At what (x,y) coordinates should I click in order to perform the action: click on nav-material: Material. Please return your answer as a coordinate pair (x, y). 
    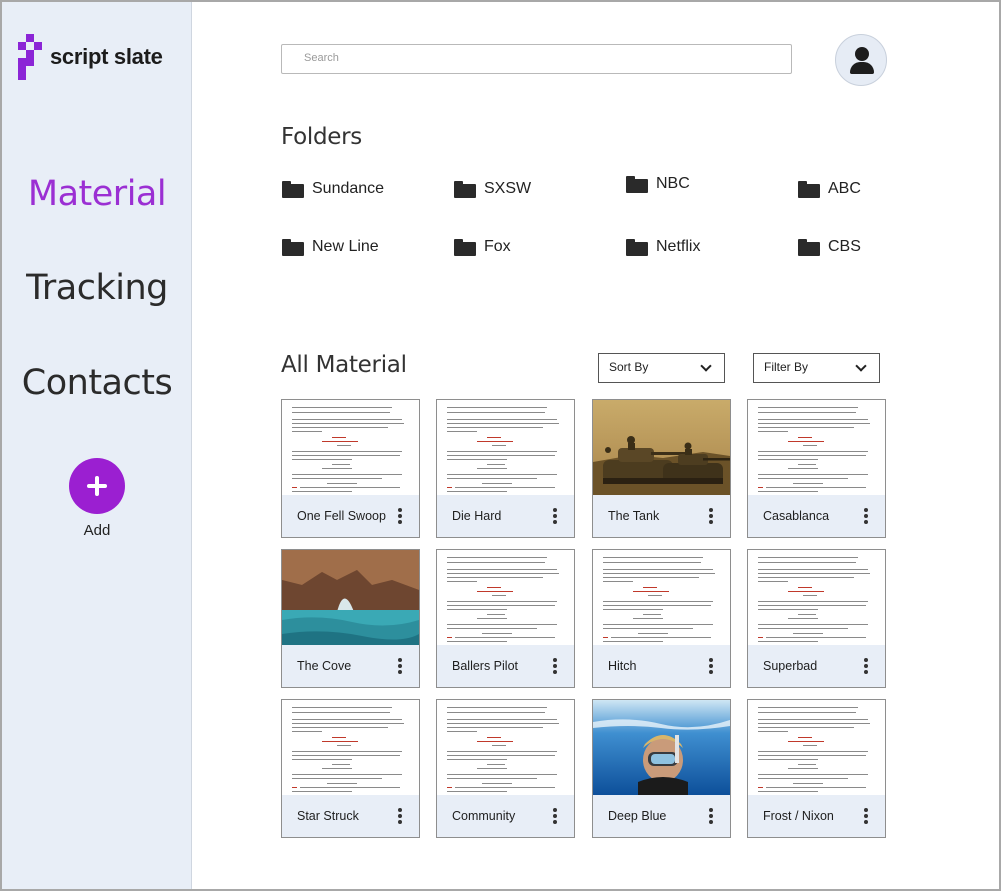
    Looking at the image, I should click on (97, 194).